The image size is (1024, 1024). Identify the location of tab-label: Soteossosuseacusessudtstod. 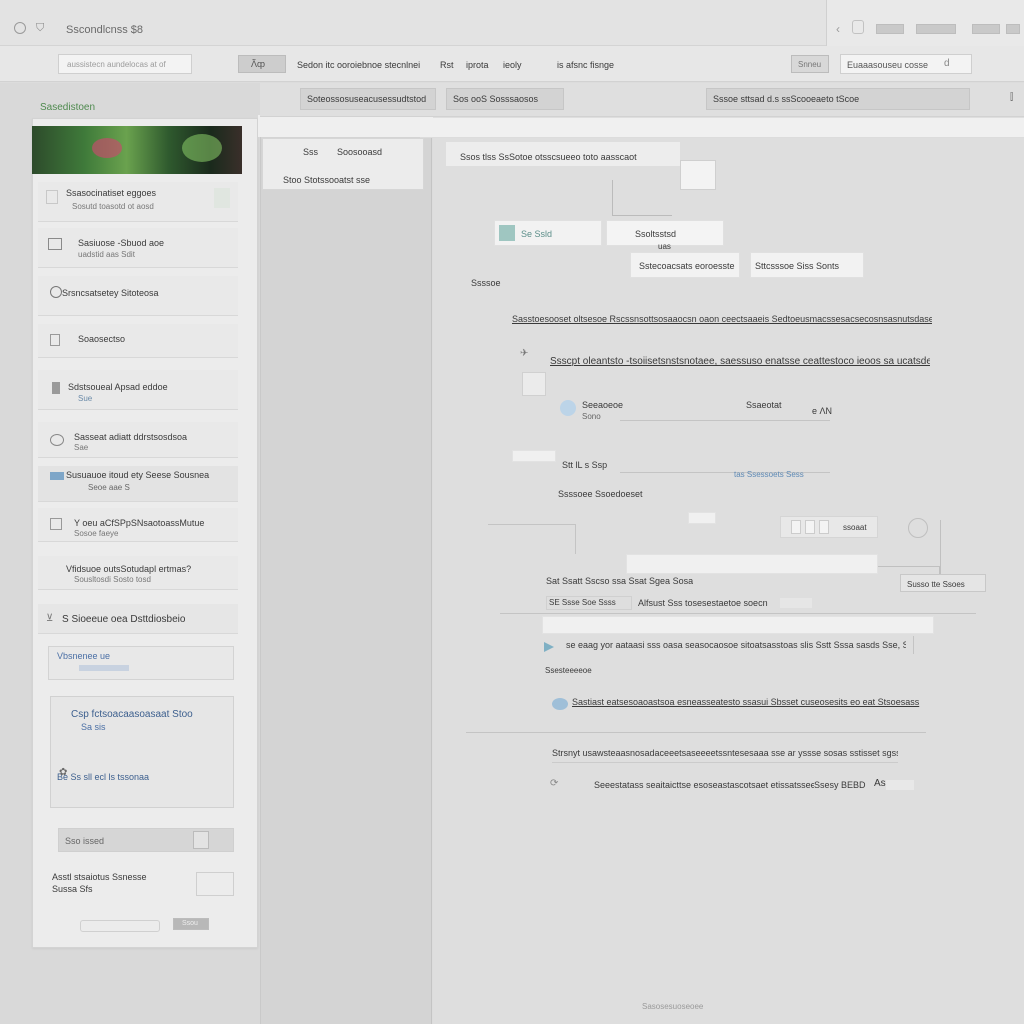
(367, 99).